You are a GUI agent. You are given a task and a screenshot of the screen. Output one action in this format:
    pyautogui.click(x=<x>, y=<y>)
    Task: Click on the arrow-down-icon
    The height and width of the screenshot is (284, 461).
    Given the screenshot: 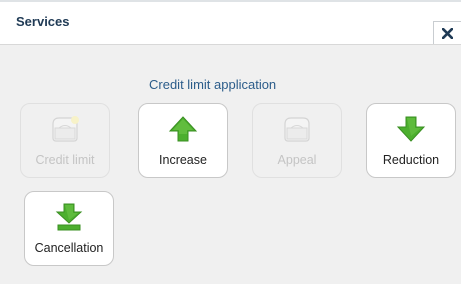 What is the action you would take?
    pyautogui.click(x=411, y=129)
    